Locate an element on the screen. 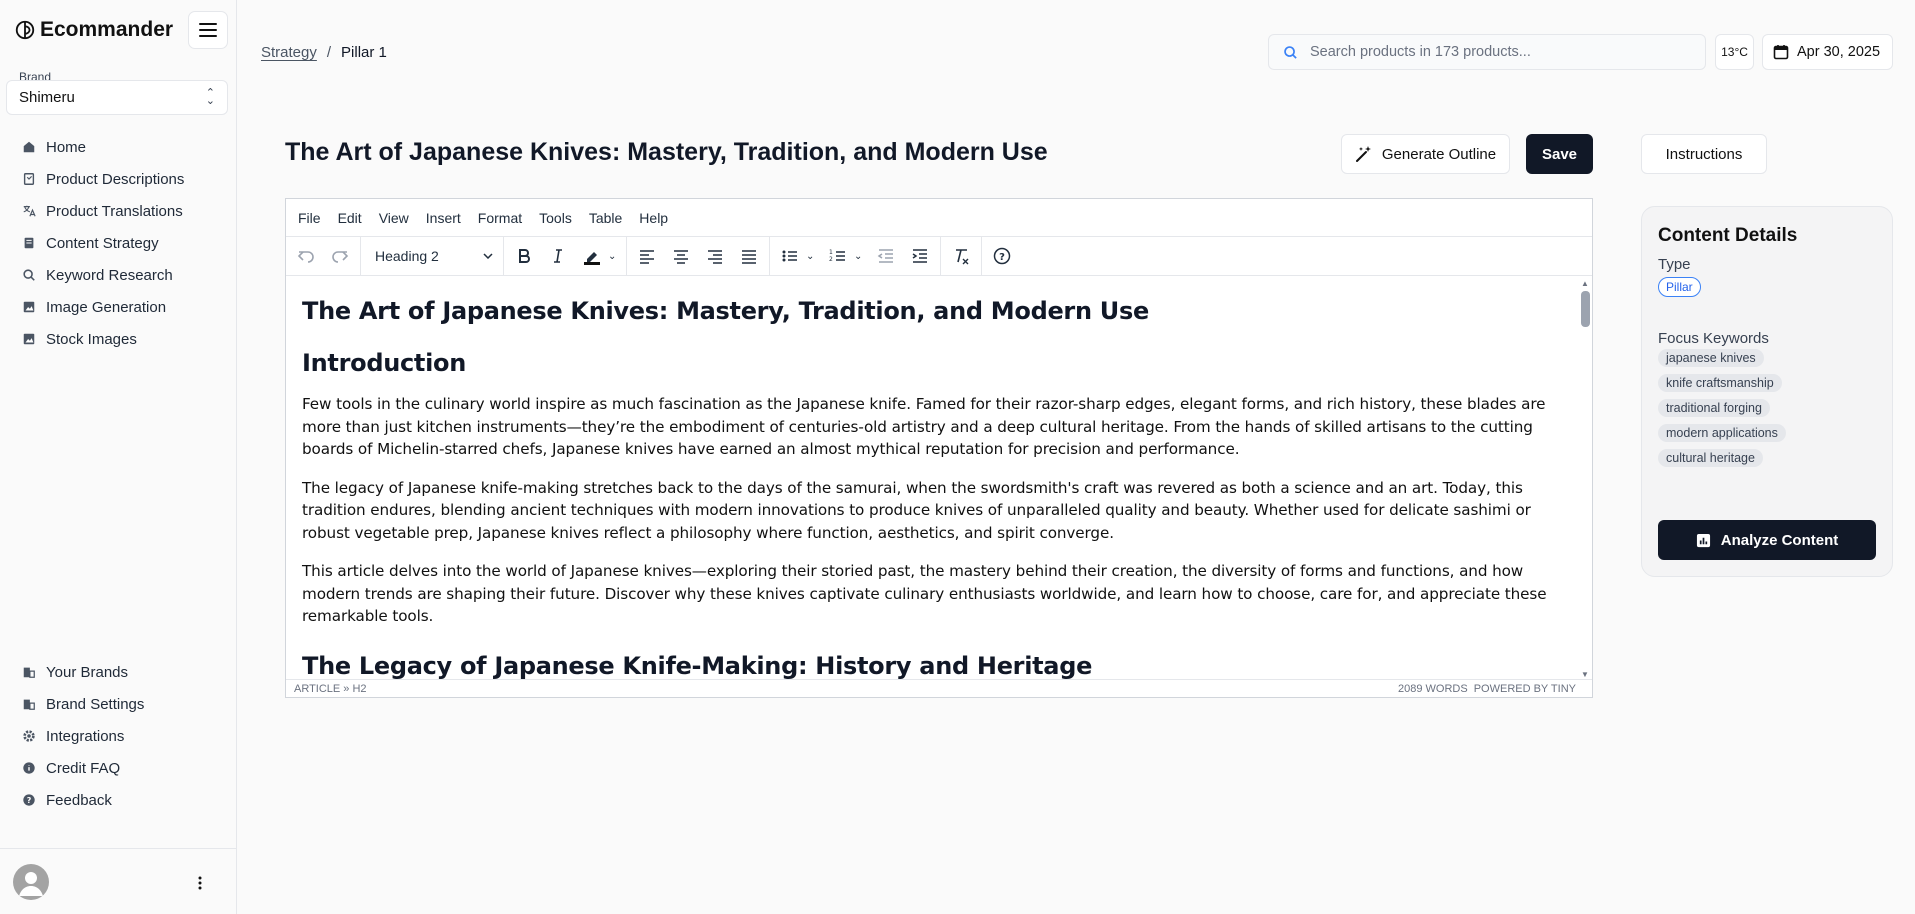 This screenshot has width=1915, height=914. nav-label: Credit FAQ is located at coordinates (83, 768).